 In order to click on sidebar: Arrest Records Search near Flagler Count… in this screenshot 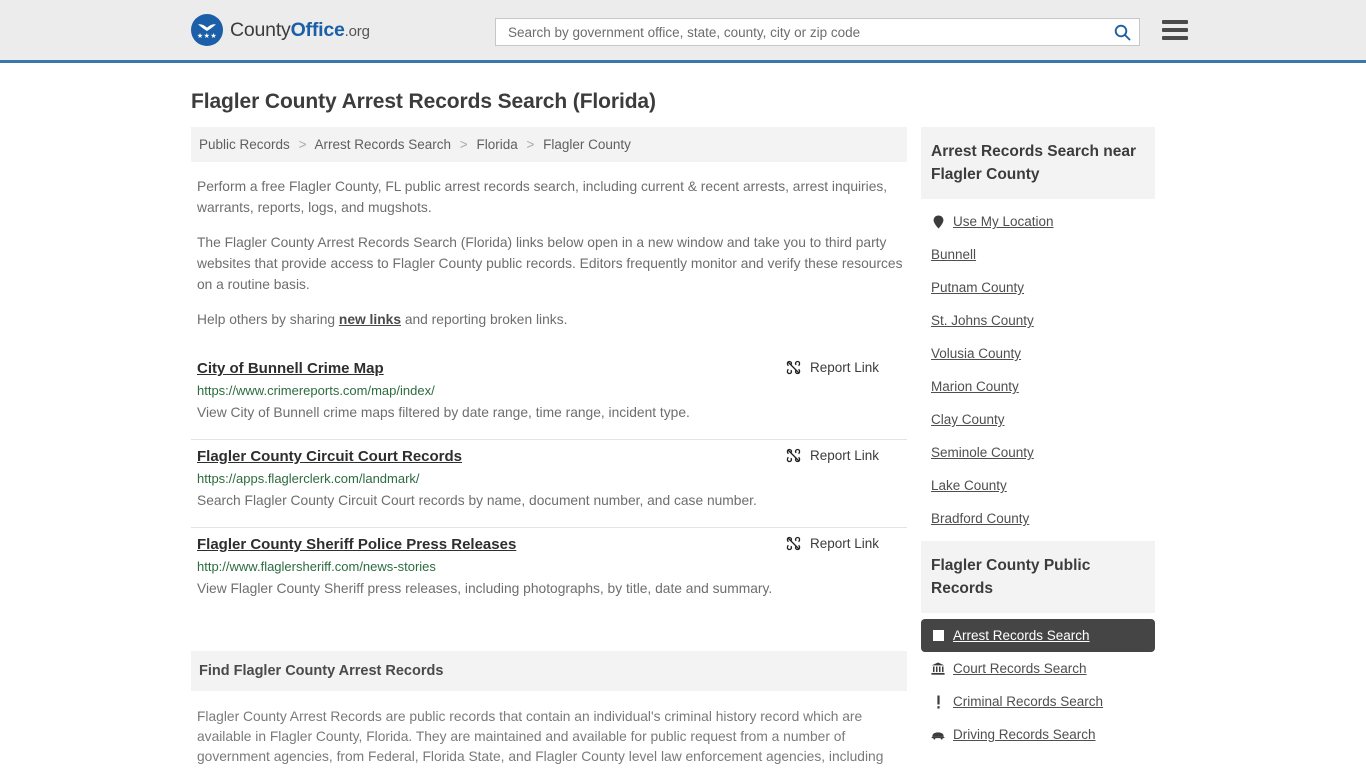, I will do `click(1038, 442)`.